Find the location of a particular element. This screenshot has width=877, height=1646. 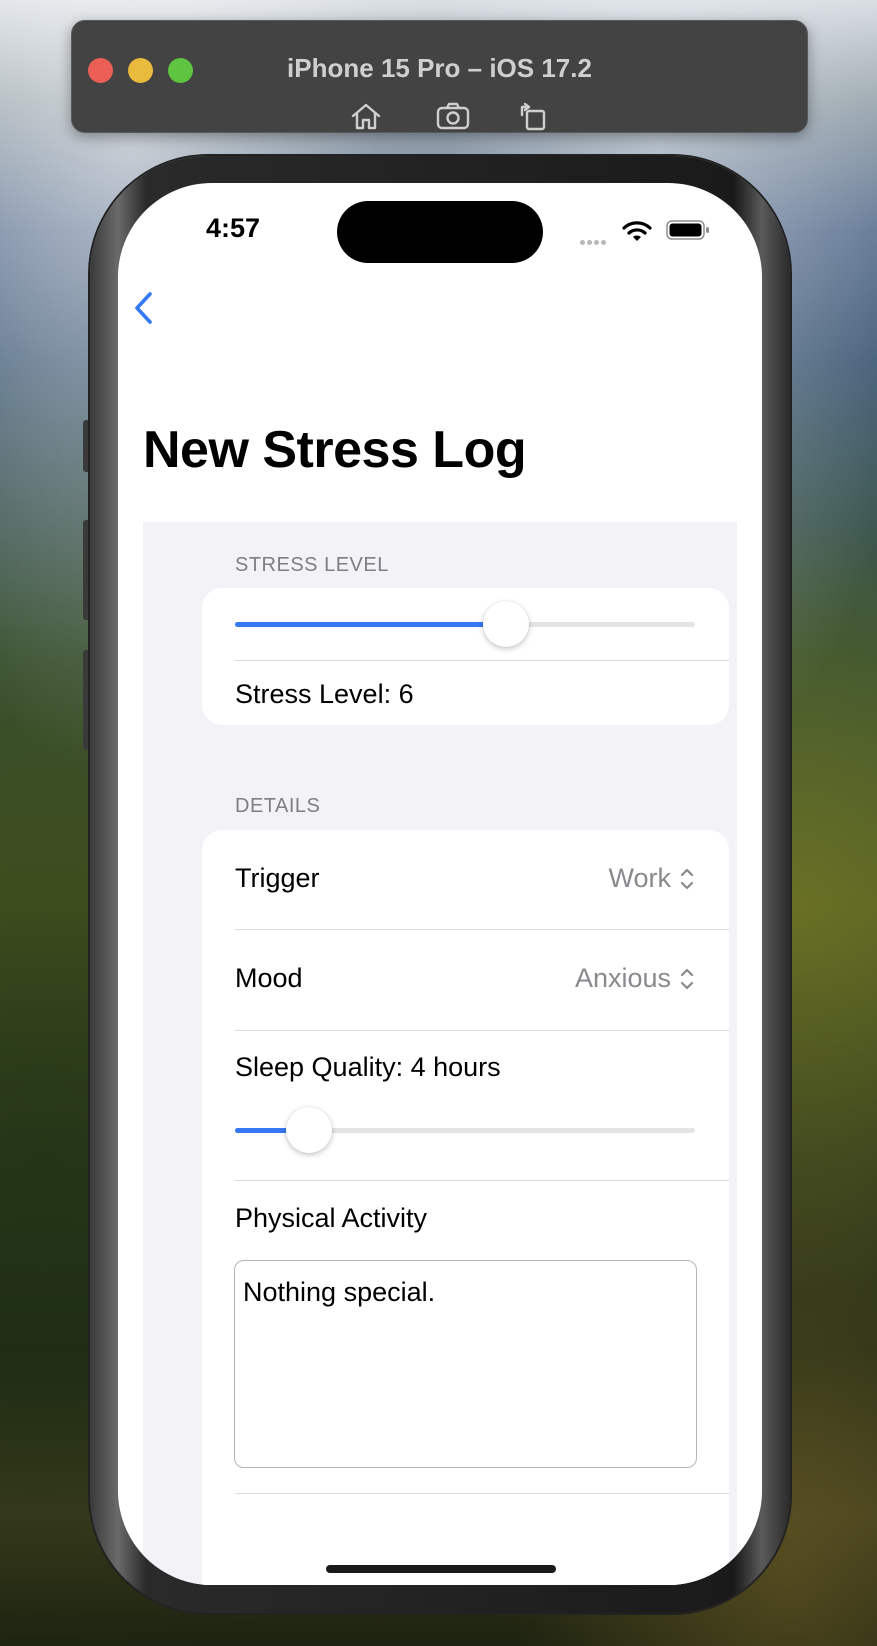

stress-card: Stress Level: 6 is located at coordinates (465, 656).